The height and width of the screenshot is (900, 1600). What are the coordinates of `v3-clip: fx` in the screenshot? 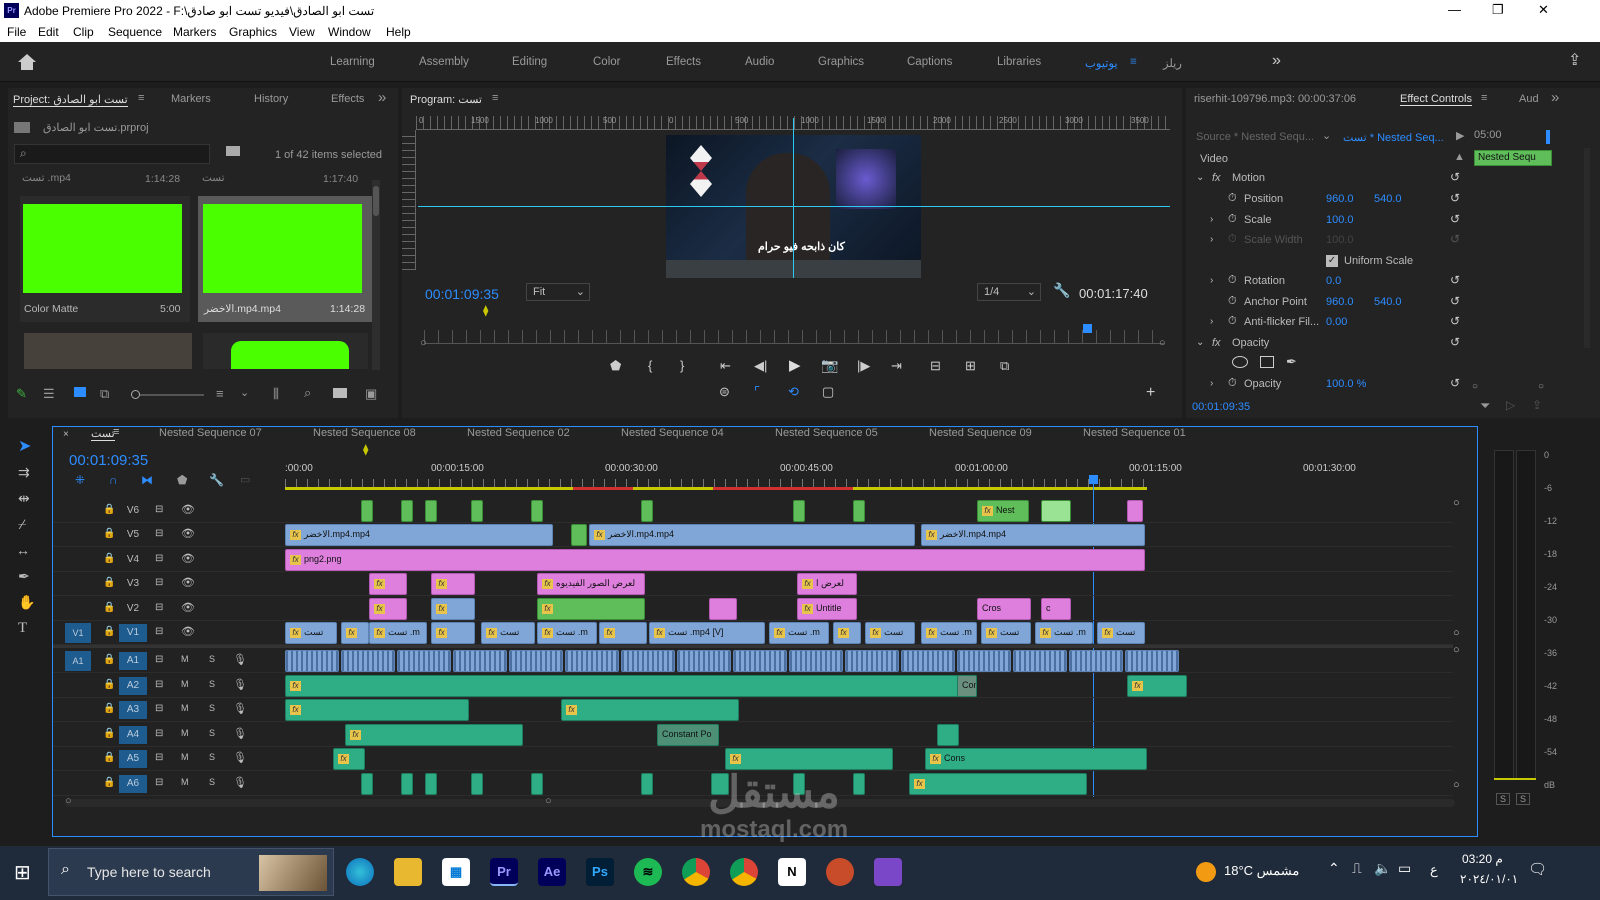 It's located at (453, 584).